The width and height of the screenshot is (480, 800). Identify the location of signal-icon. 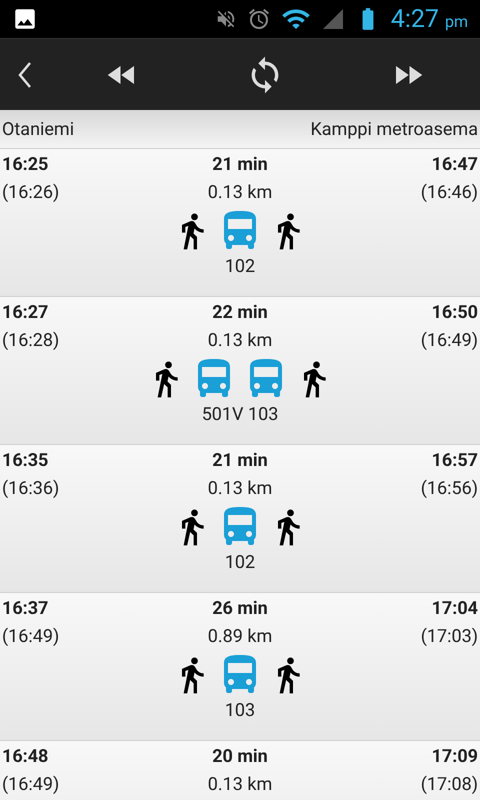
(332, 19).